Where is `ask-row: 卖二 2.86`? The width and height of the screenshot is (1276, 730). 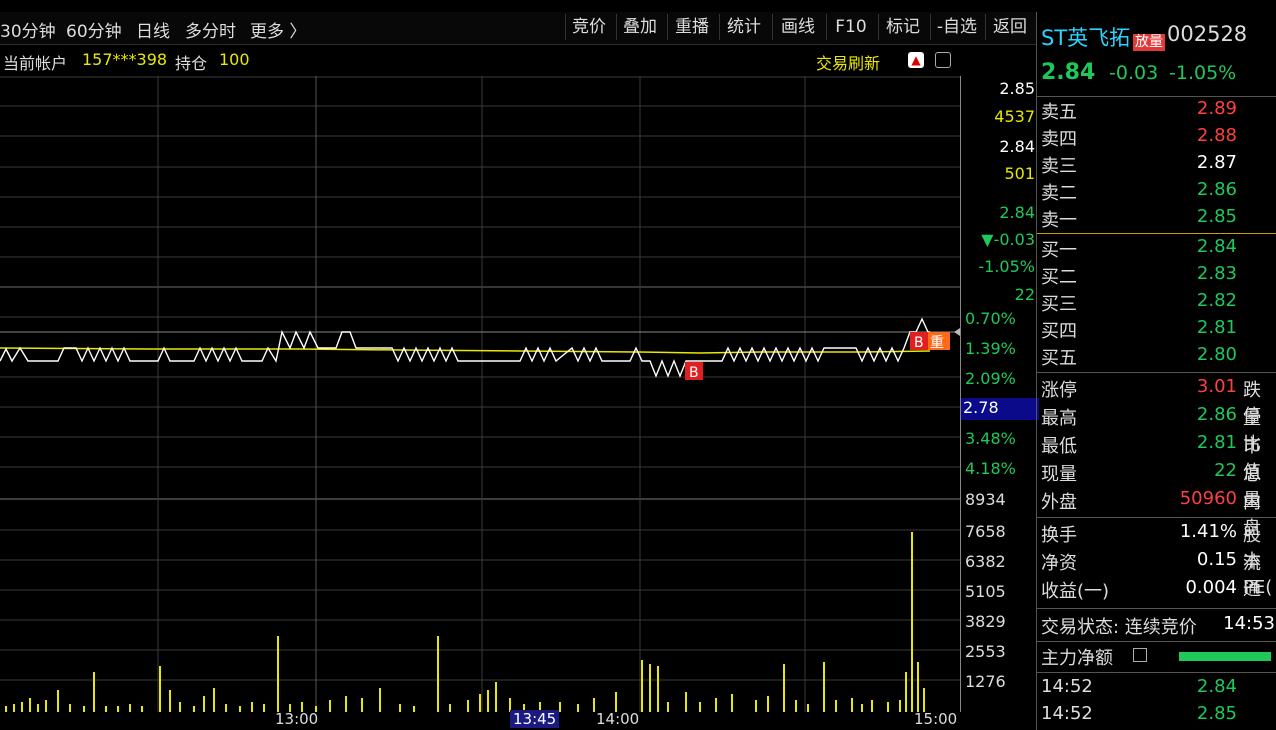 ask-row: 卖二 2.86 is located at coordinates (1156, 192).